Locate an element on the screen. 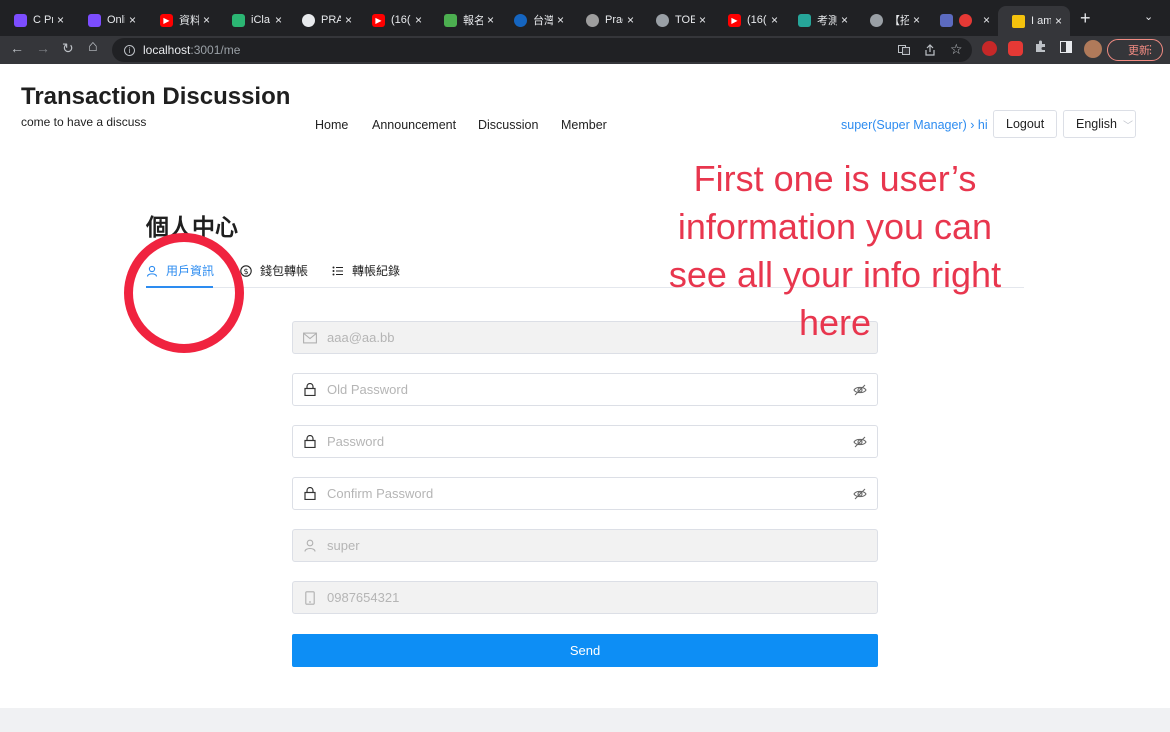 The image size is (1170, 732). phone-icon is located at coordinates (310, 597).